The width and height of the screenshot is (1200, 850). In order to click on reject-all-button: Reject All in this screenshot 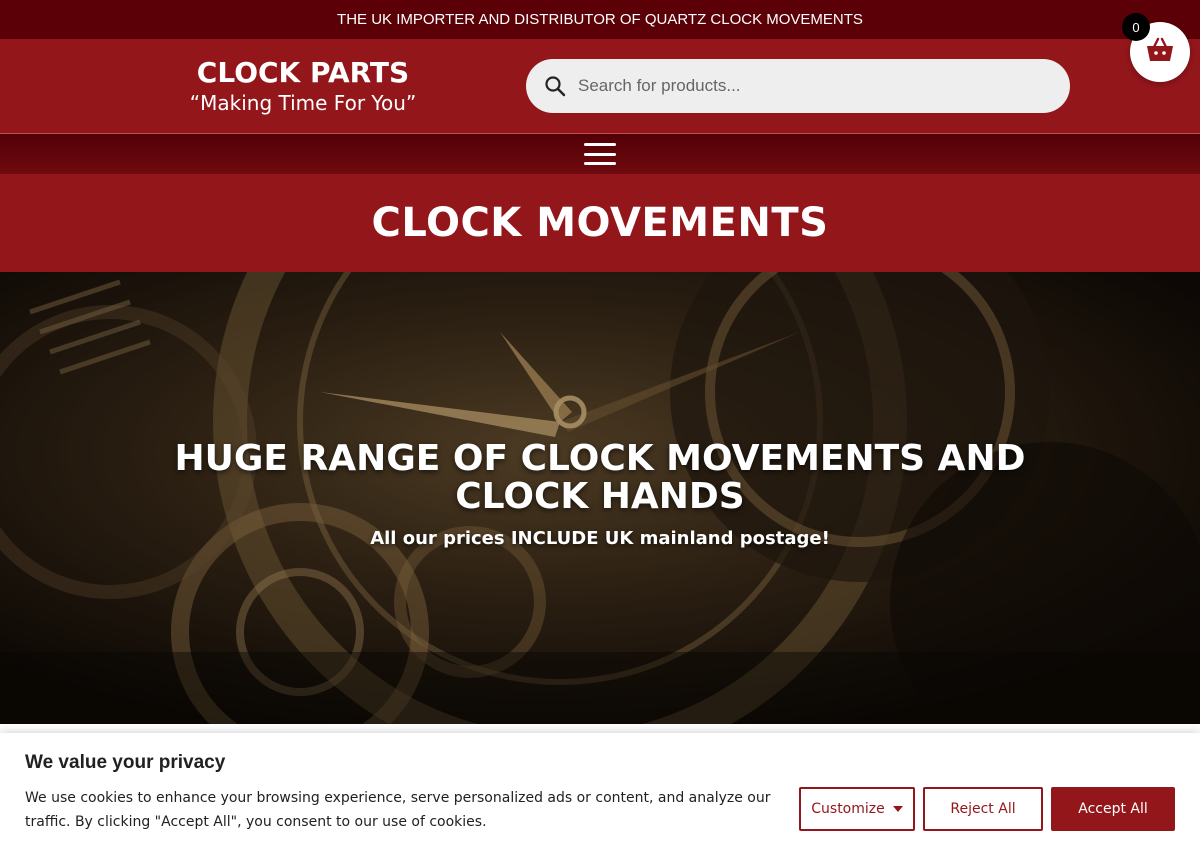, I will do `click(983, 809)`.